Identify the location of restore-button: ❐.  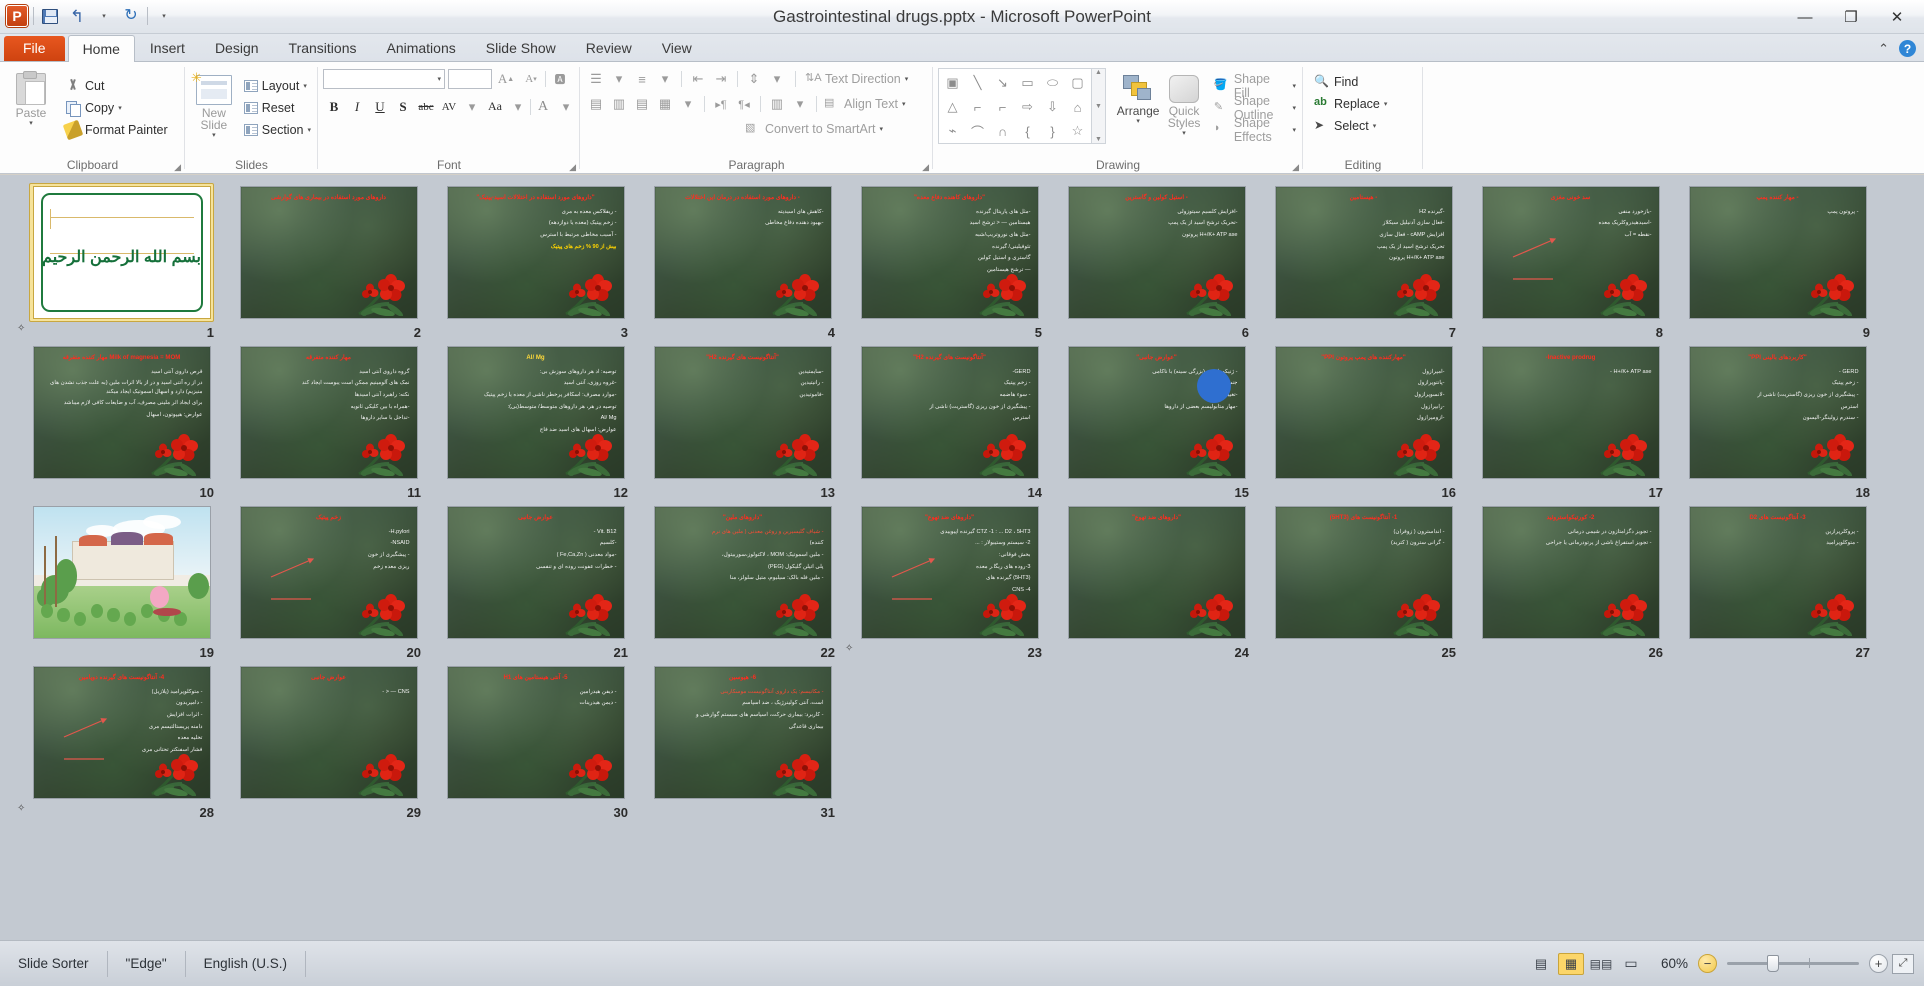
(1851, 17).